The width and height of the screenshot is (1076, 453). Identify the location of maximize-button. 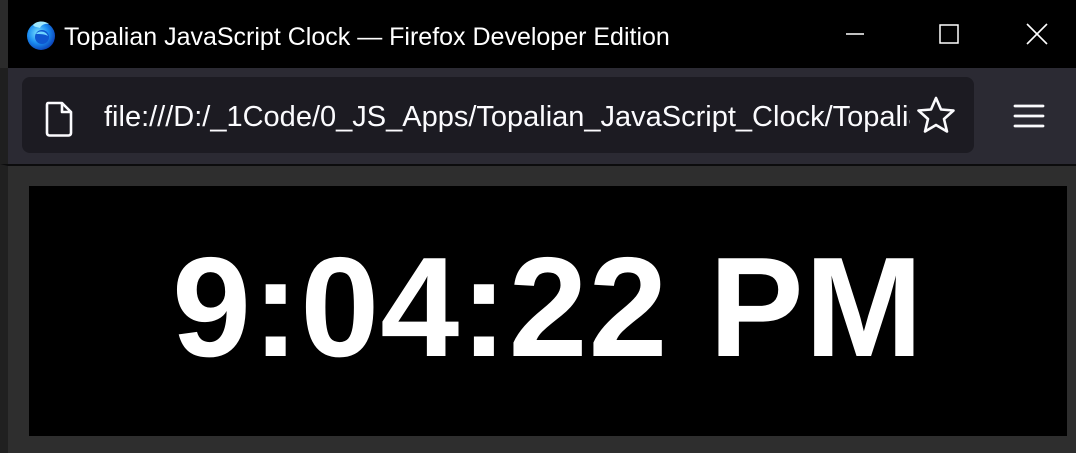
(949, 34).